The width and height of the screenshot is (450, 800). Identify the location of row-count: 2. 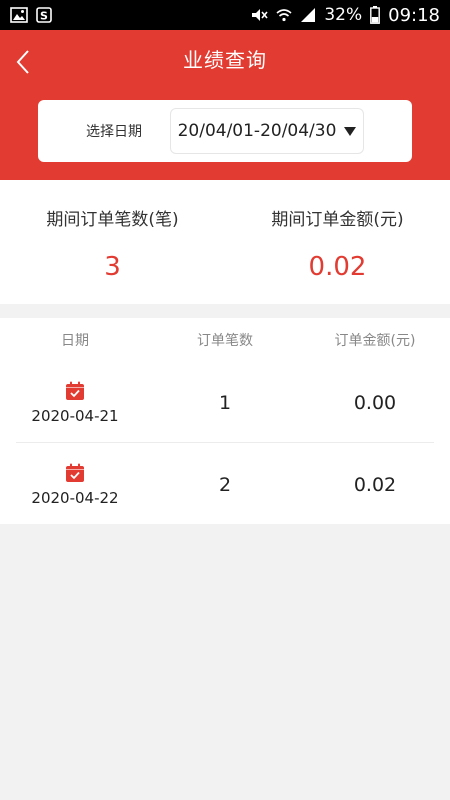
(225, 485).